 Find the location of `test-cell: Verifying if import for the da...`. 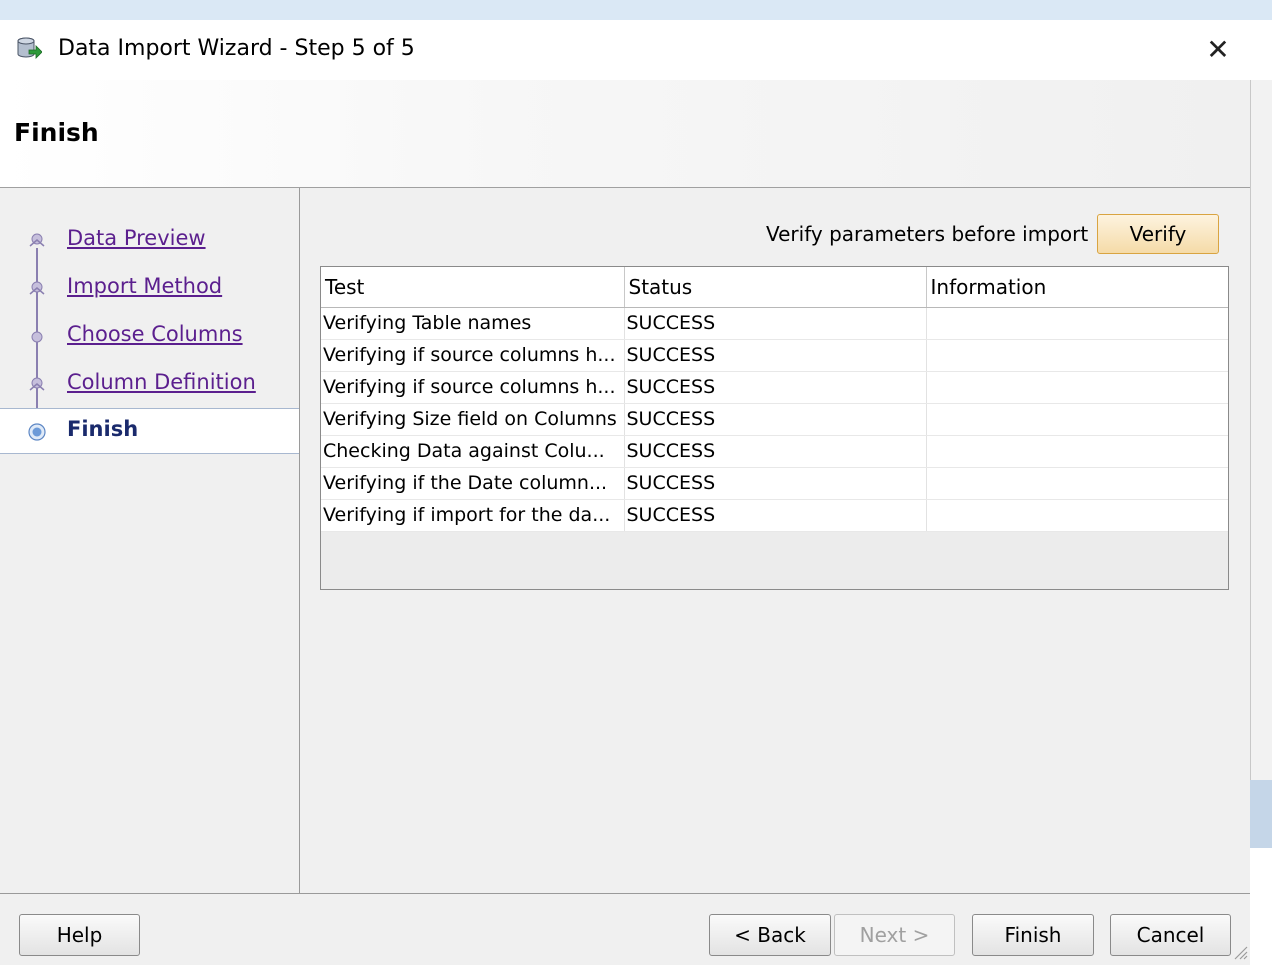

test-cell: Verifying if import for the da... is located at coordinates (473, 515).